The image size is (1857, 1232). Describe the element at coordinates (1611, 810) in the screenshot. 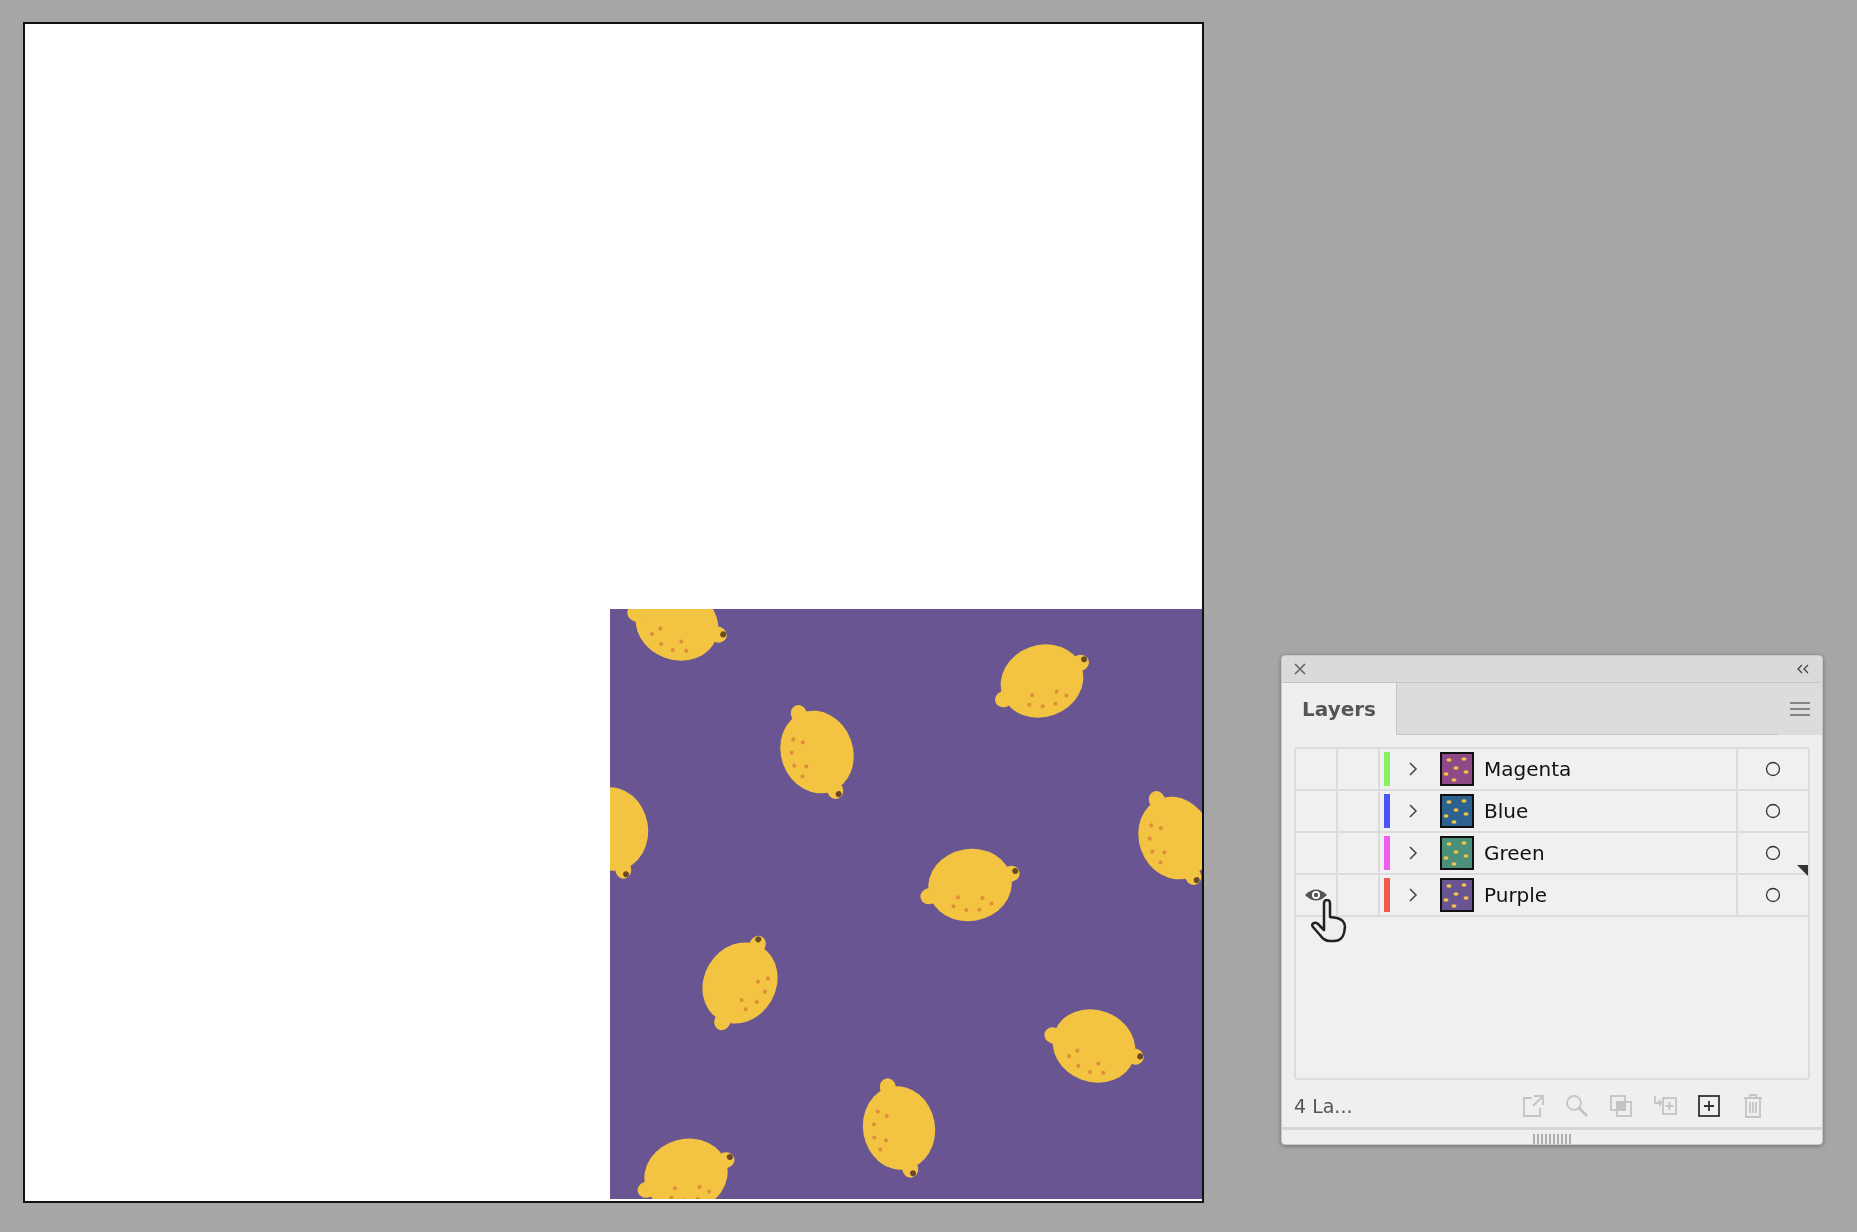

I see `layer-name: Blue` at that location.